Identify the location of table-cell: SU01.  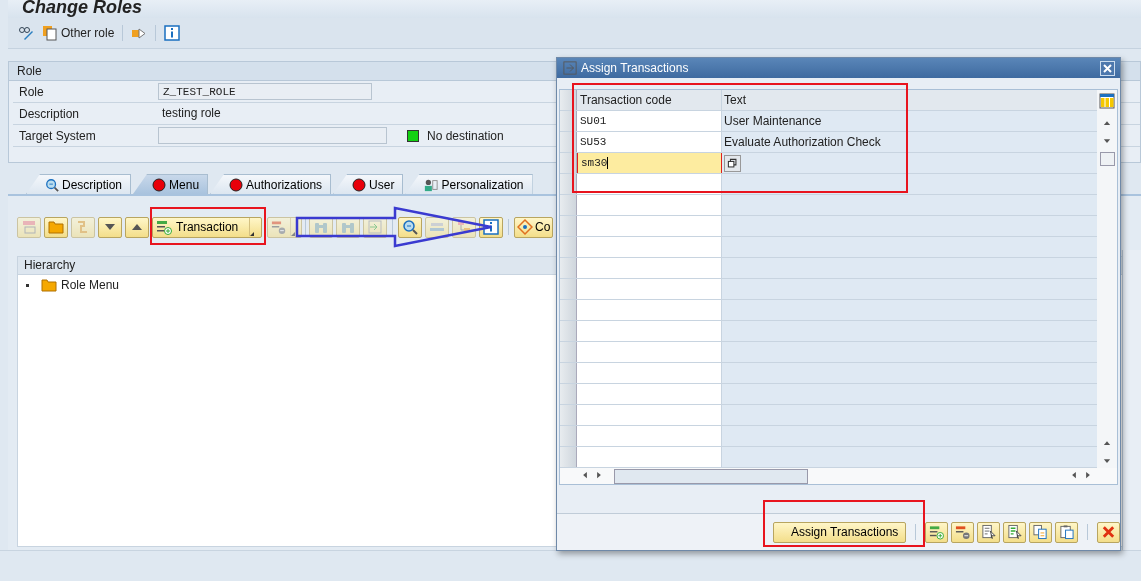
(649, 121).